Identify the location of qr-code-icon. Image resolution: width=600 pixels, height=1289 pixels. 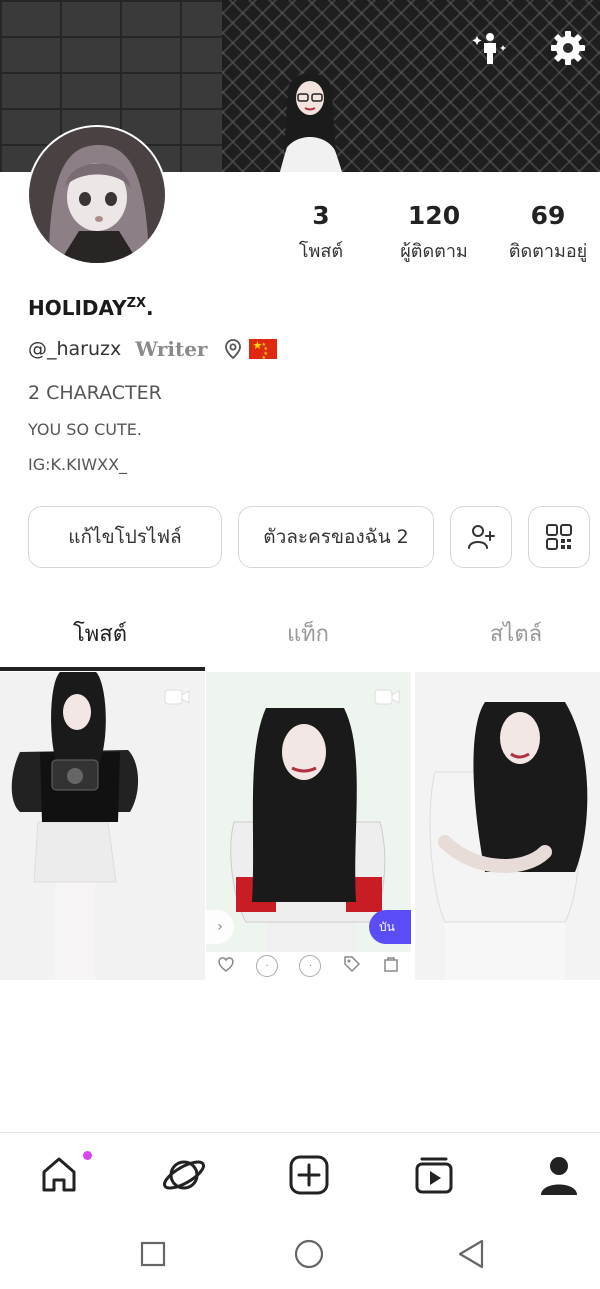
(559, 537).